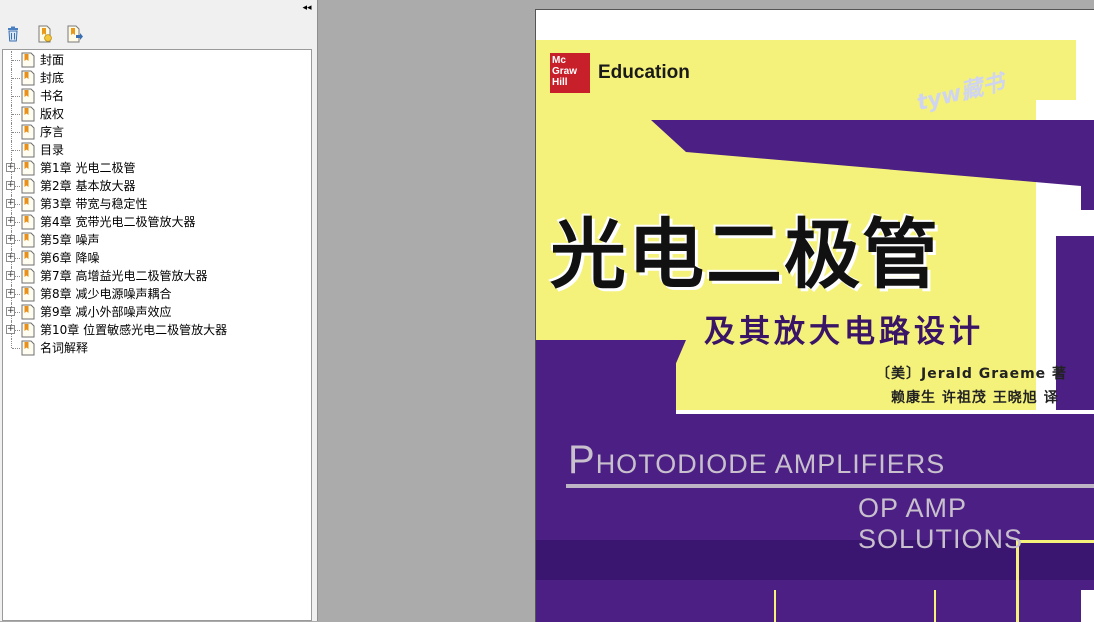  What do you see at coordinates (560, 82) in the screenshot?
I see `logo-line-3: Hill` at bounding box center [560, 82].